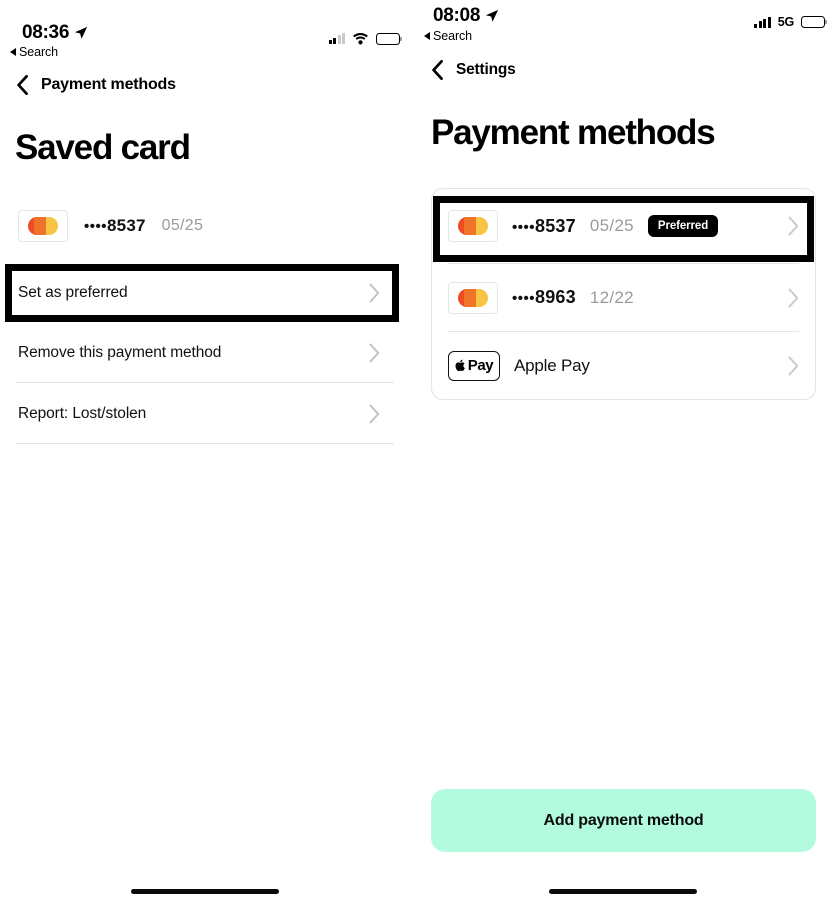 This screenshot has height=910, width=835. What do you see at coordinates (360, 39) in the screenshot?
I see `wifi-icon` at bounding box center [360, 39].